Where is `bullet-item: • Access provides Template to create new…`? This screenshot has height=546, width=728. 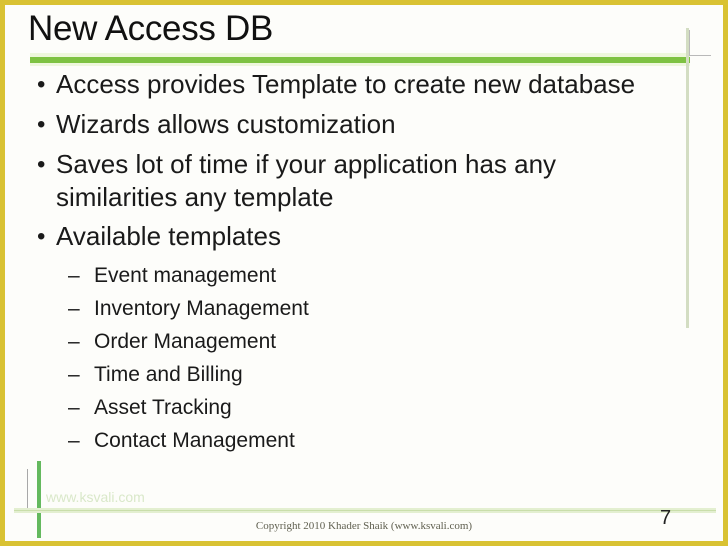 bullet-item: • Access provides Template to create new… is located at coordinates (354, 85).